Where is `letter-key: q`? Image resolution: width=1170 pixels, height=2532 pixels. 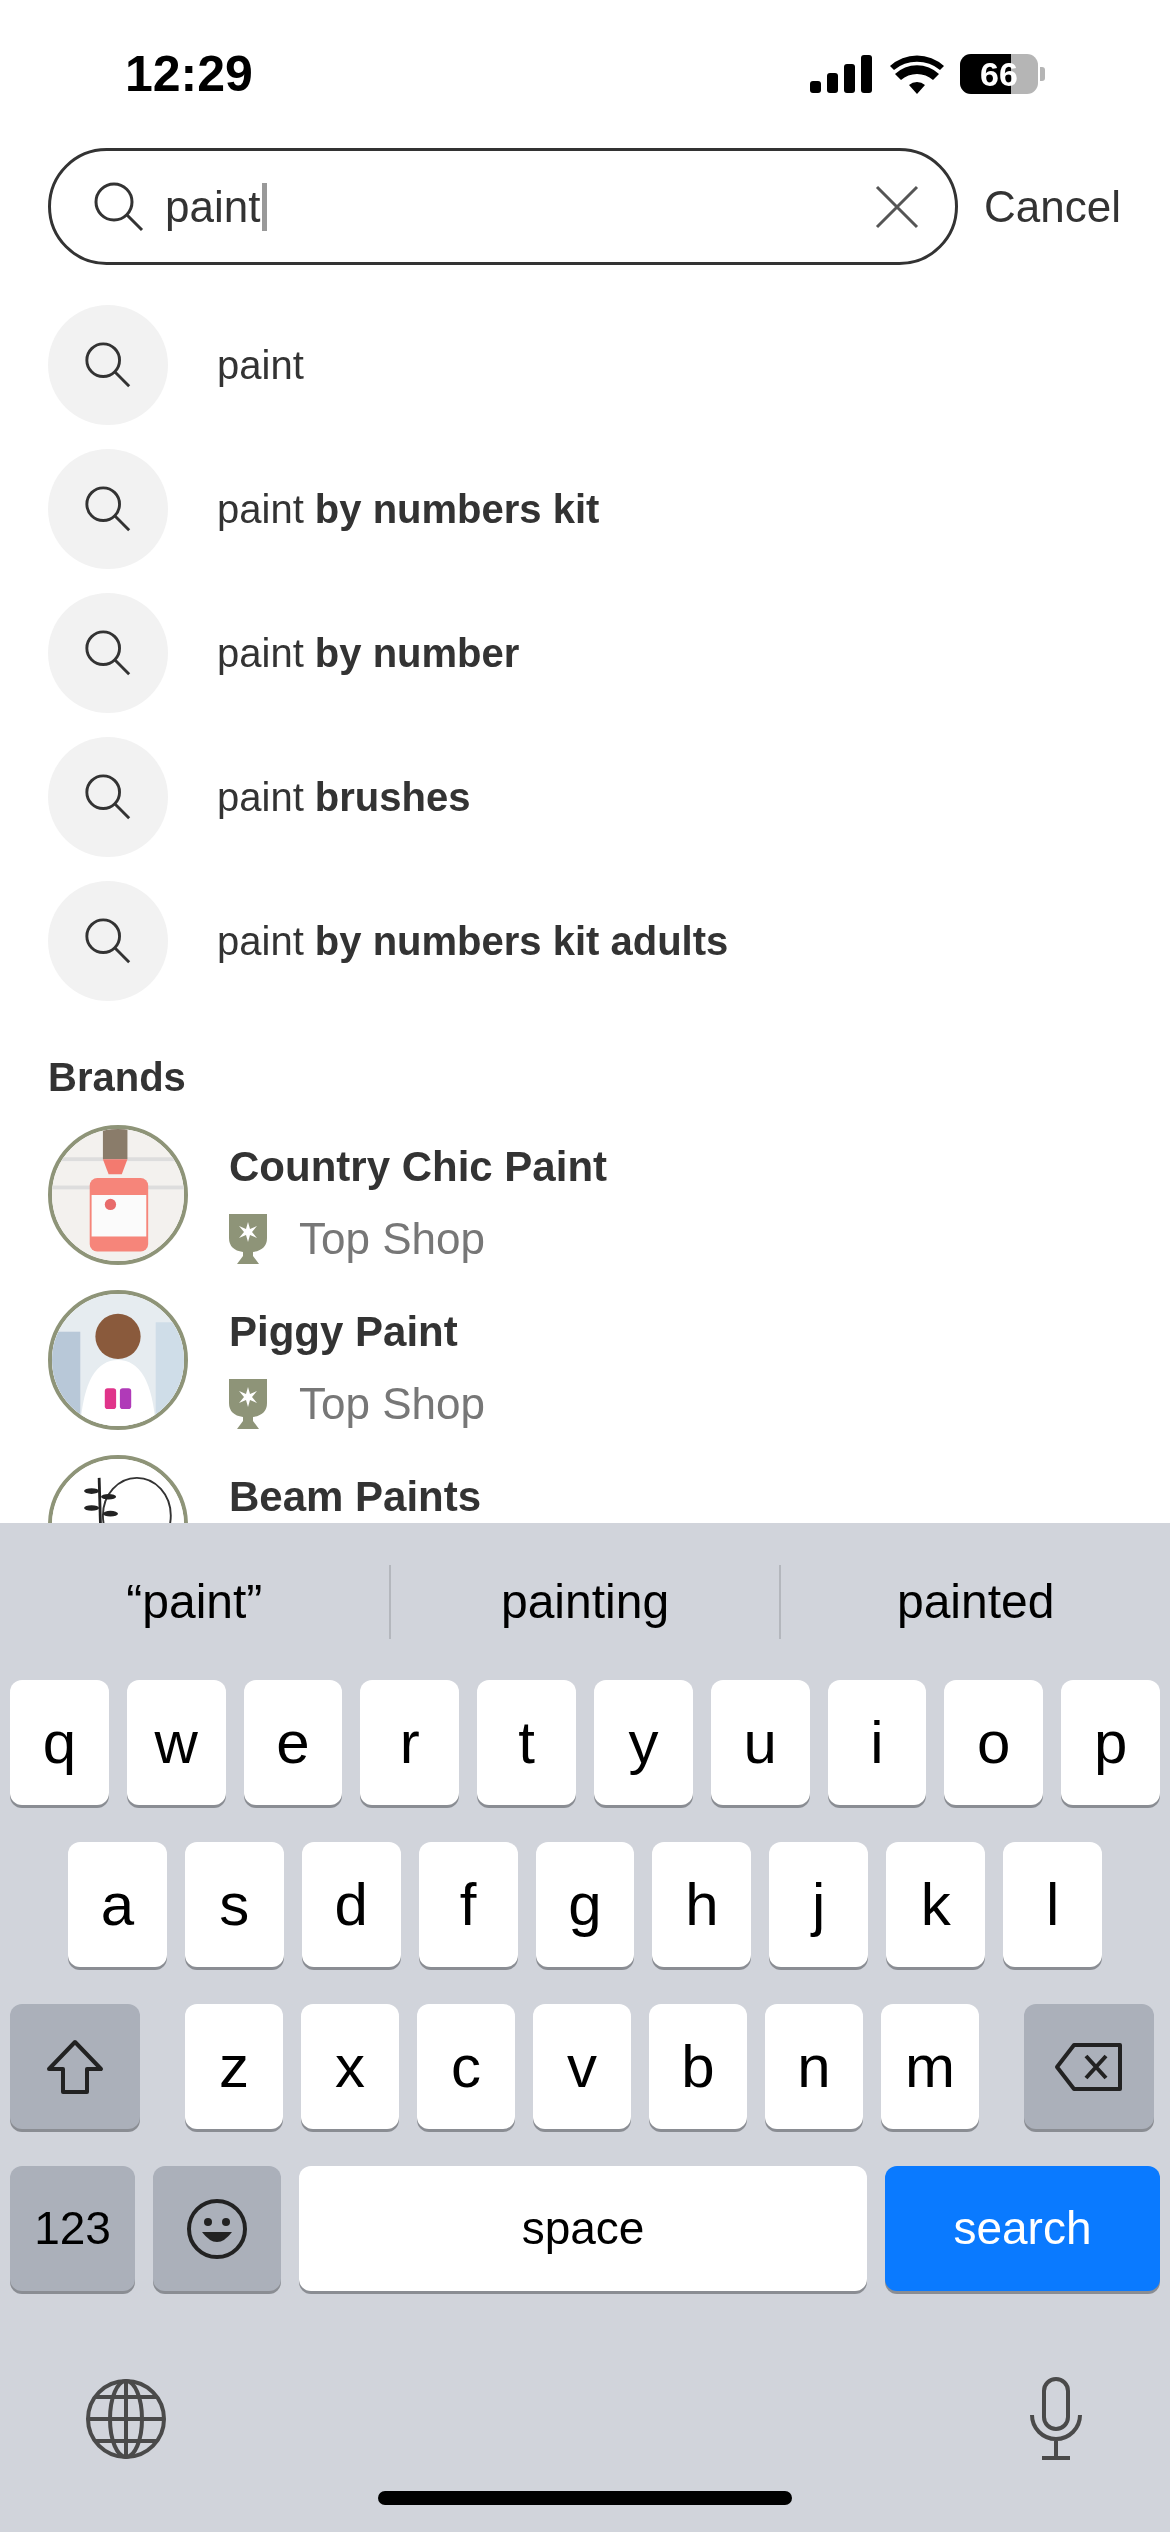
letter-key: q is located at coordinates (59, 1742).